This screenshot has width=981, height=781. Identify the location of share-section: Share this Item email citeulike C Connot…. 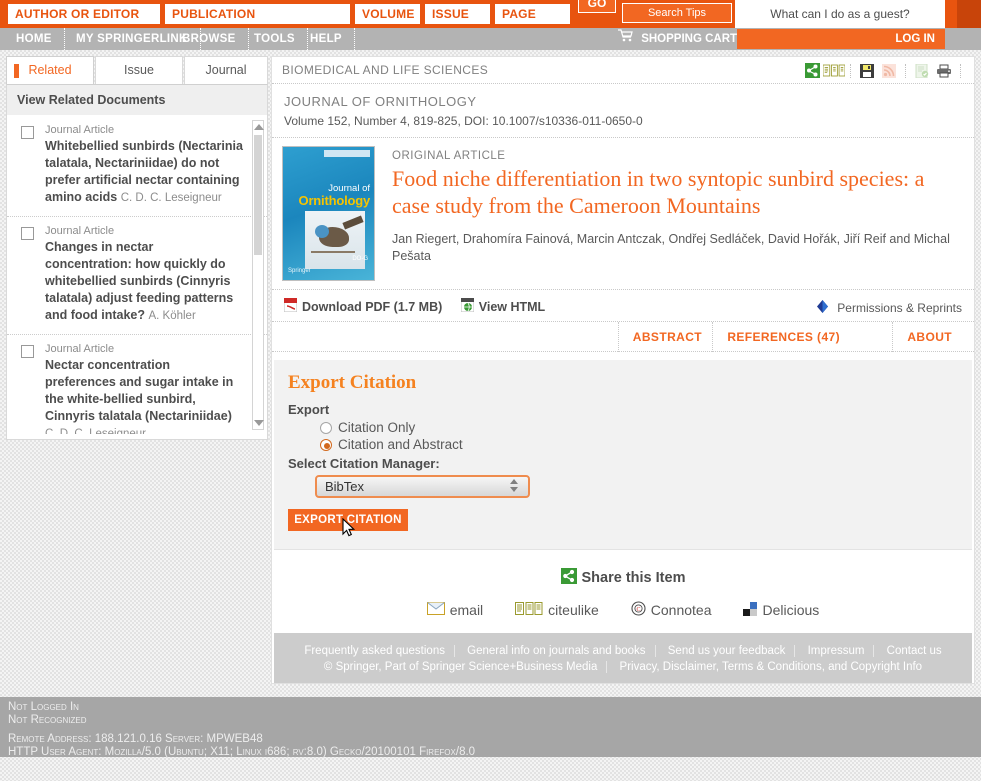
(623, 591).